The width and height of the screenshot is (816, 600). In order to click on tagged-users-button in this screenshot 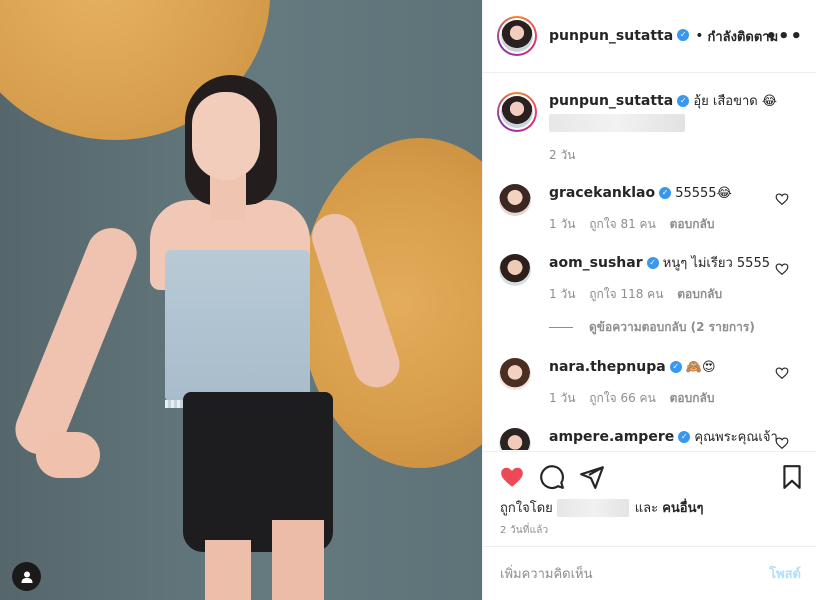, I will do `click(26, 576)`.